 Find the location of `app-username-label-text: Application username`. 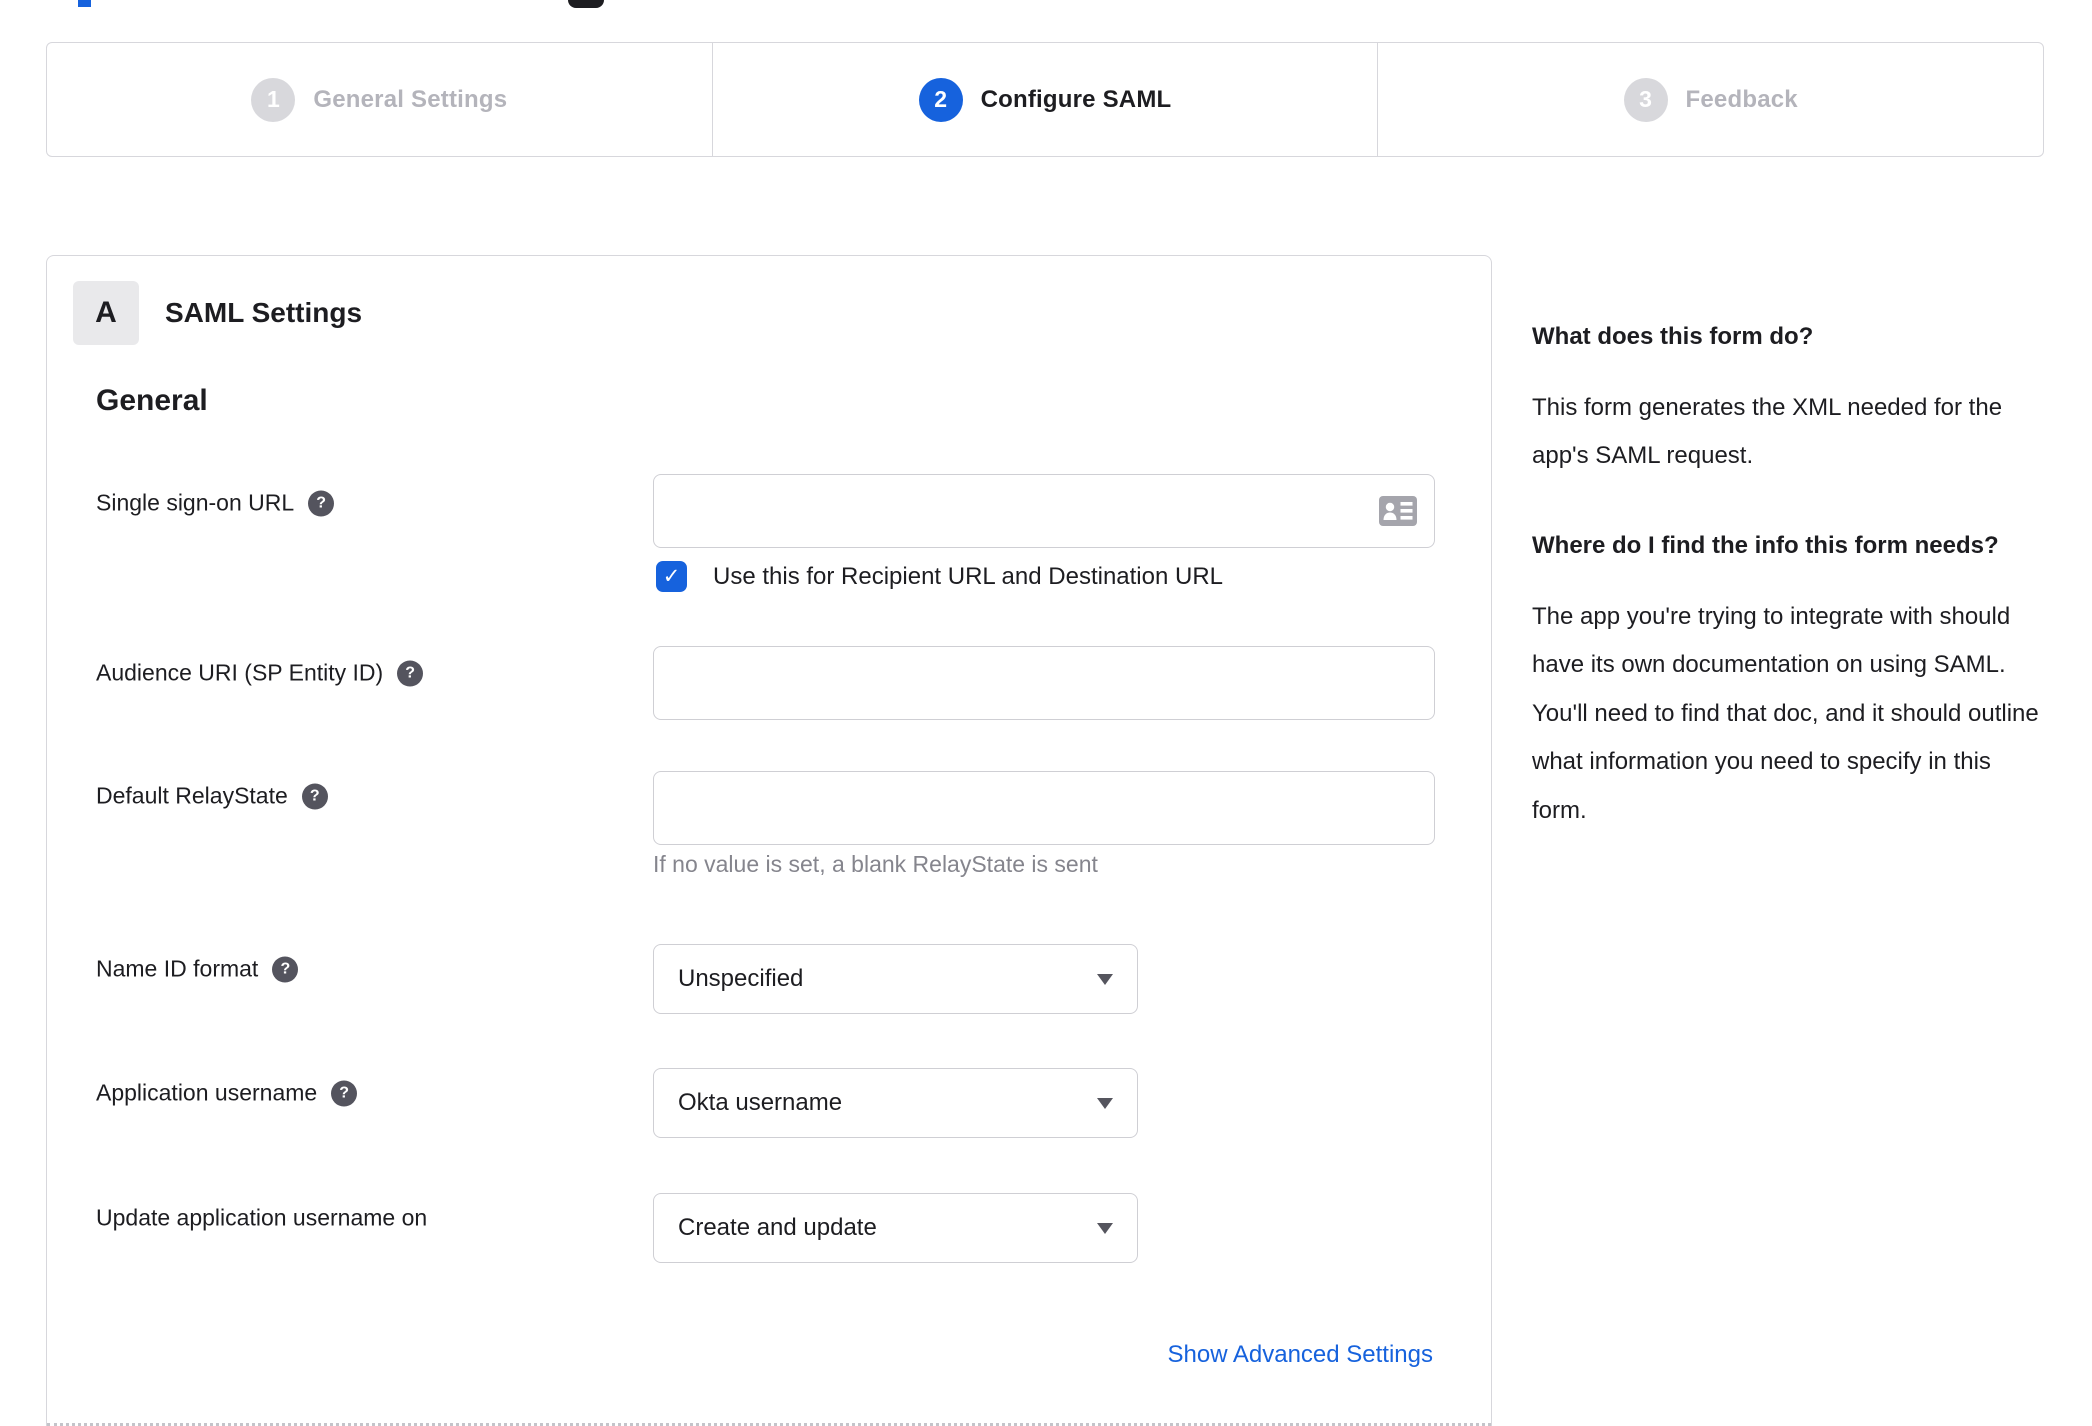

app-username-label-text: Application username is located at coordinates (207, 1092).